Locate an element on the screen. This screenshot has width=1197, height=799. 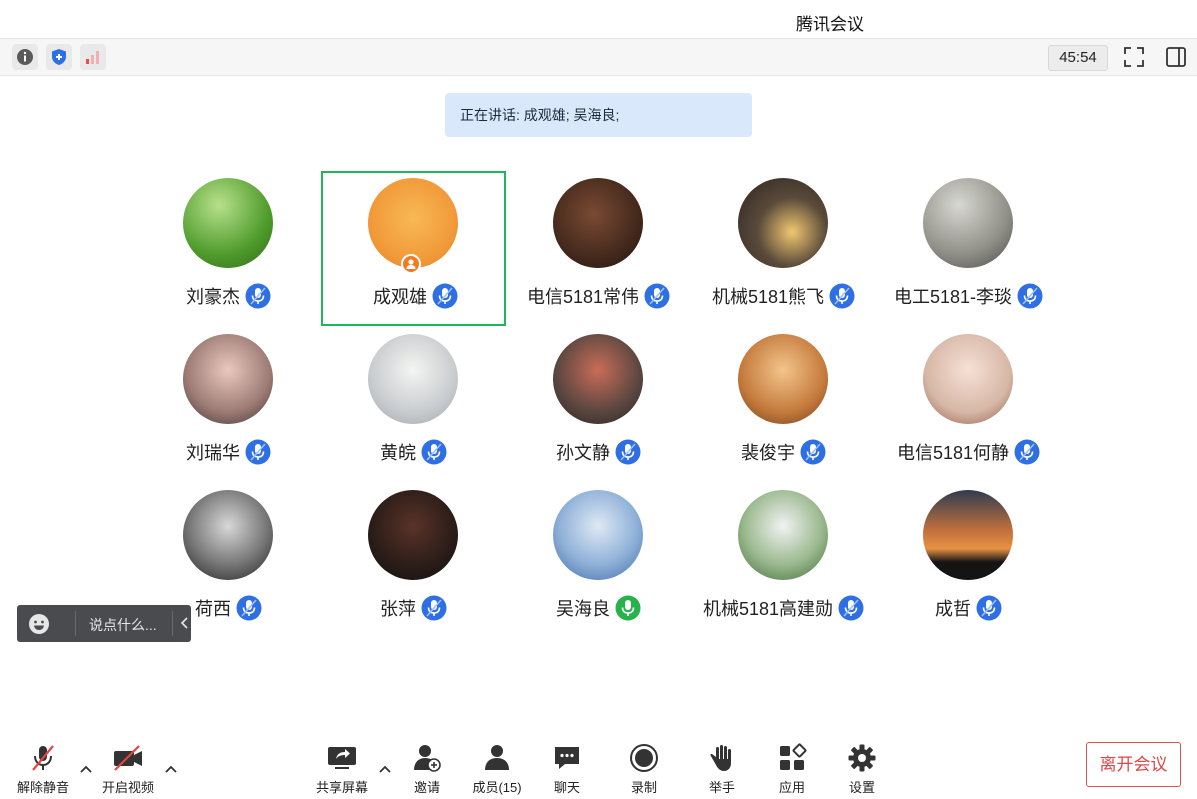
unmute-button: 解除静音 is located at coordinates (43, 769).